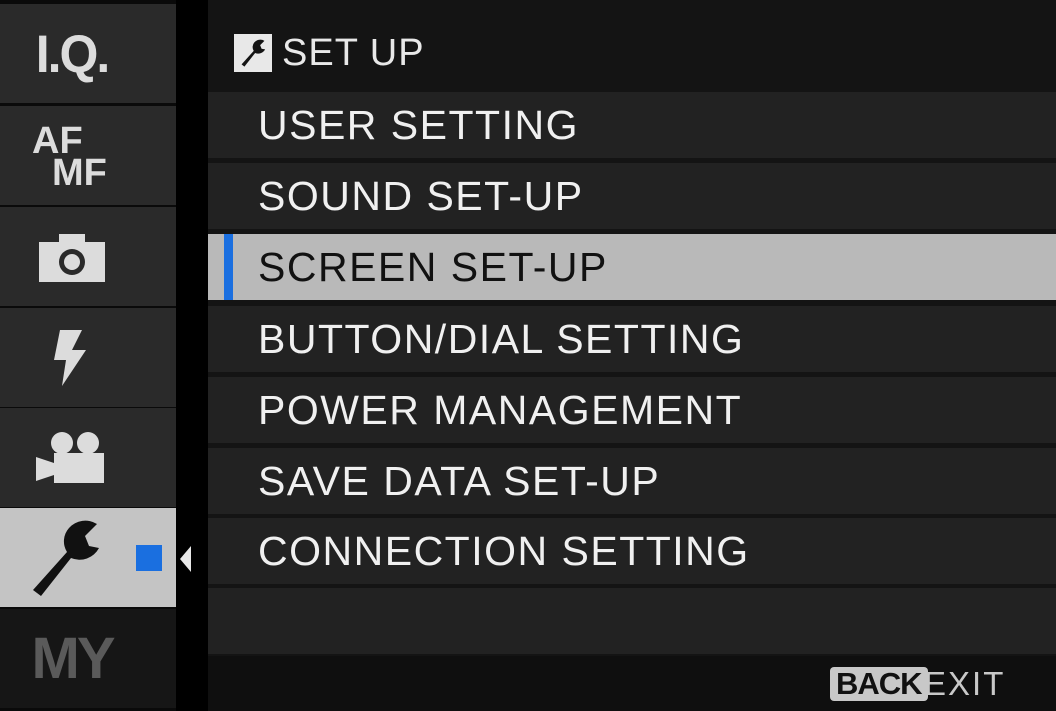 The width and height of the screenshot is (1056, 711). I want to click on tab-af-mf: AF MF, so click(88, 155).